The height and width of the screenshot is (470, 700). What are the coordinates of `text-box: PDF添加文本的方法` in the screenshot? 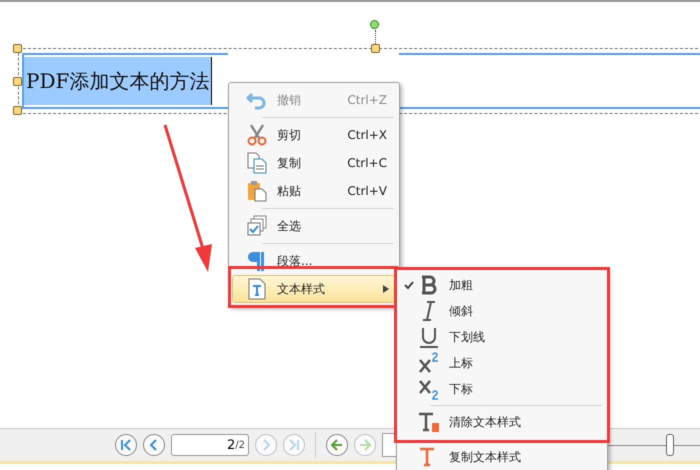 It's located at (125, 81).